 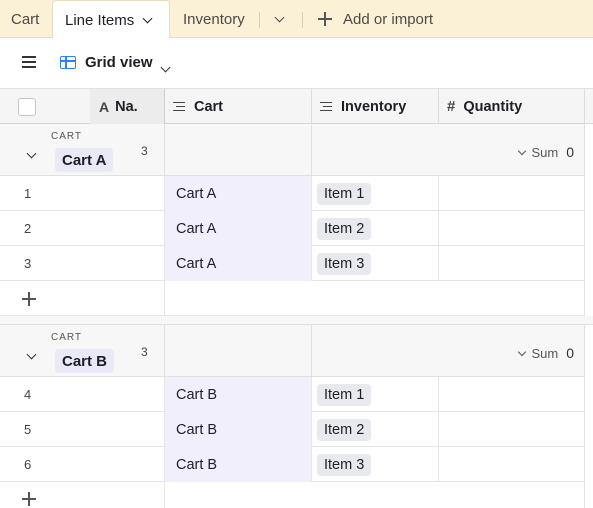 I want to click on view-name: Grid view, so click(x=119, y=62).